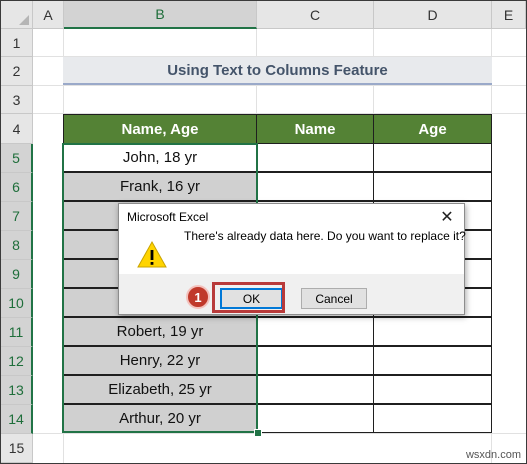  Describe the element at coordinates (447, 217) in the screenshot. I see `close-icon: ✕` at that location.